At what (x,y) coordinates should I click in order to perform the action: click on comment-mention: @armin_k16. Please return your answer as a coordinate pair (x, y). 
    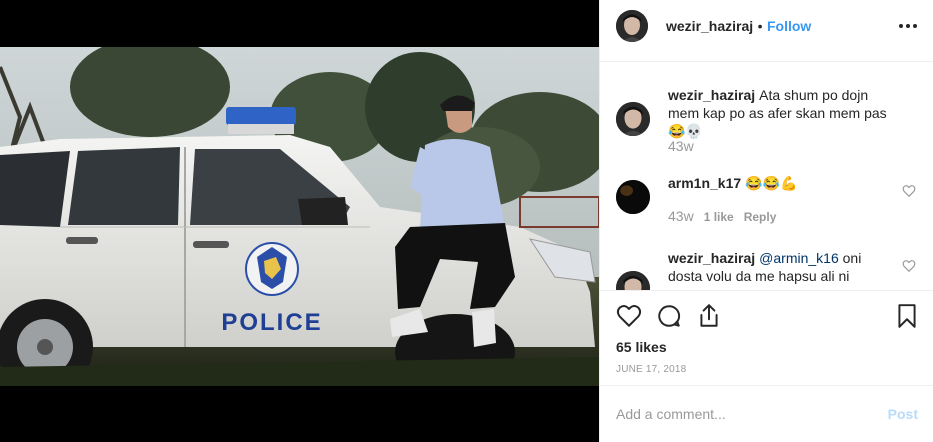
    Looking at the image, I should click on (799, 258).